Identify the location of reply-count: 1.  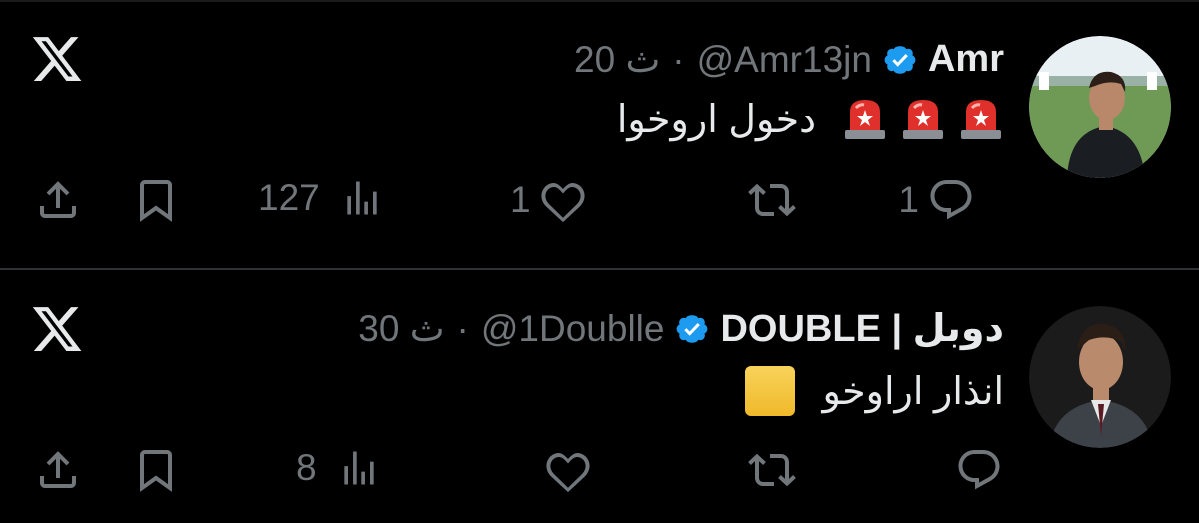
(908, 199).